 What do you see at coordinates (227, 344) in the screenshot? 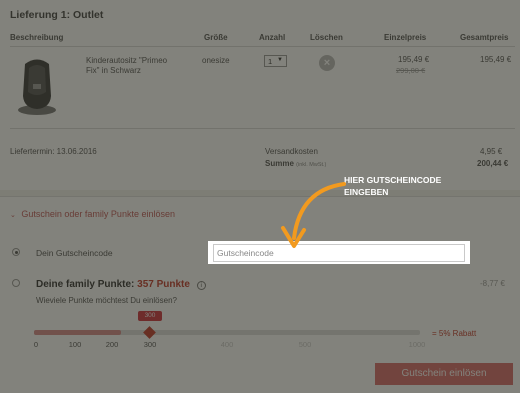
I see `slider-tick: 400` at bounding box center [227, 344].